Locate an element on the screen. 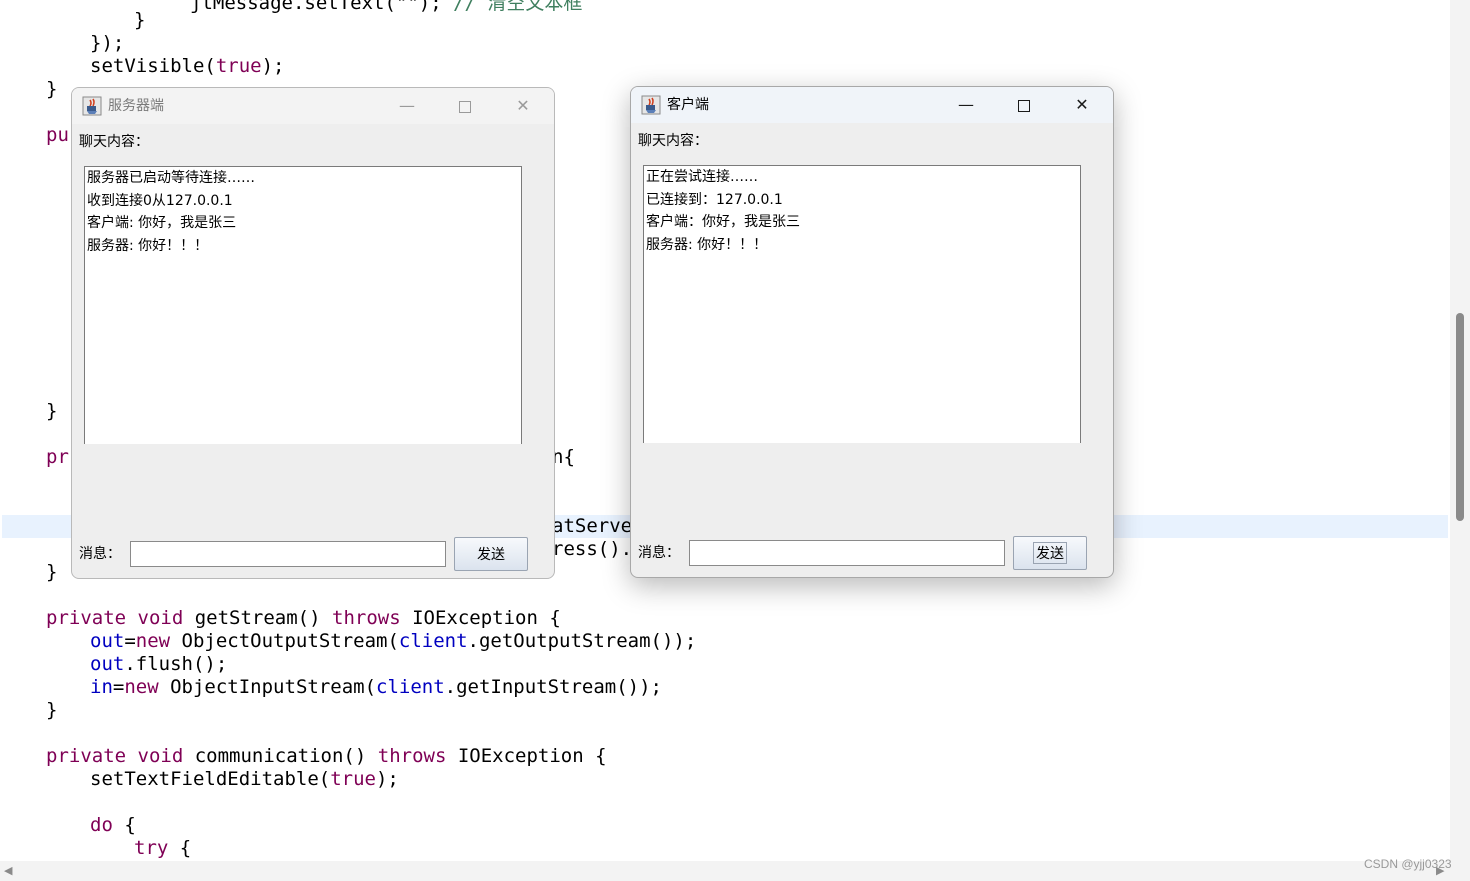 This screenshot has width=1470, height=881. code-token: }); is located at coordinates (107, 43).